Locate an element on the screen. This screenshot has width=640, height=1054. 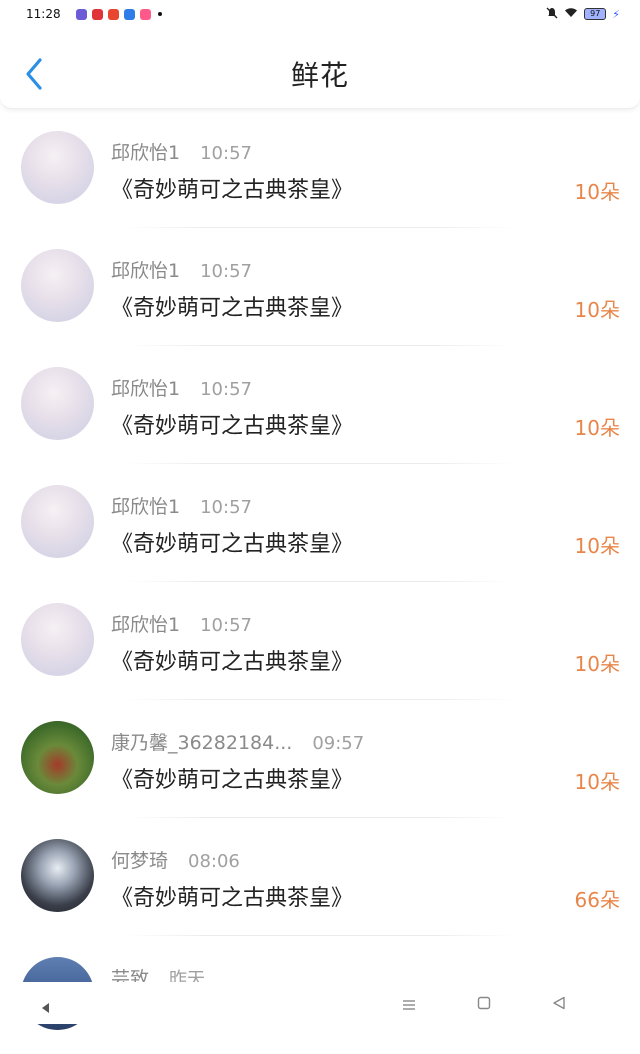
back-outline-icon is located at coordinates (559, 1004).